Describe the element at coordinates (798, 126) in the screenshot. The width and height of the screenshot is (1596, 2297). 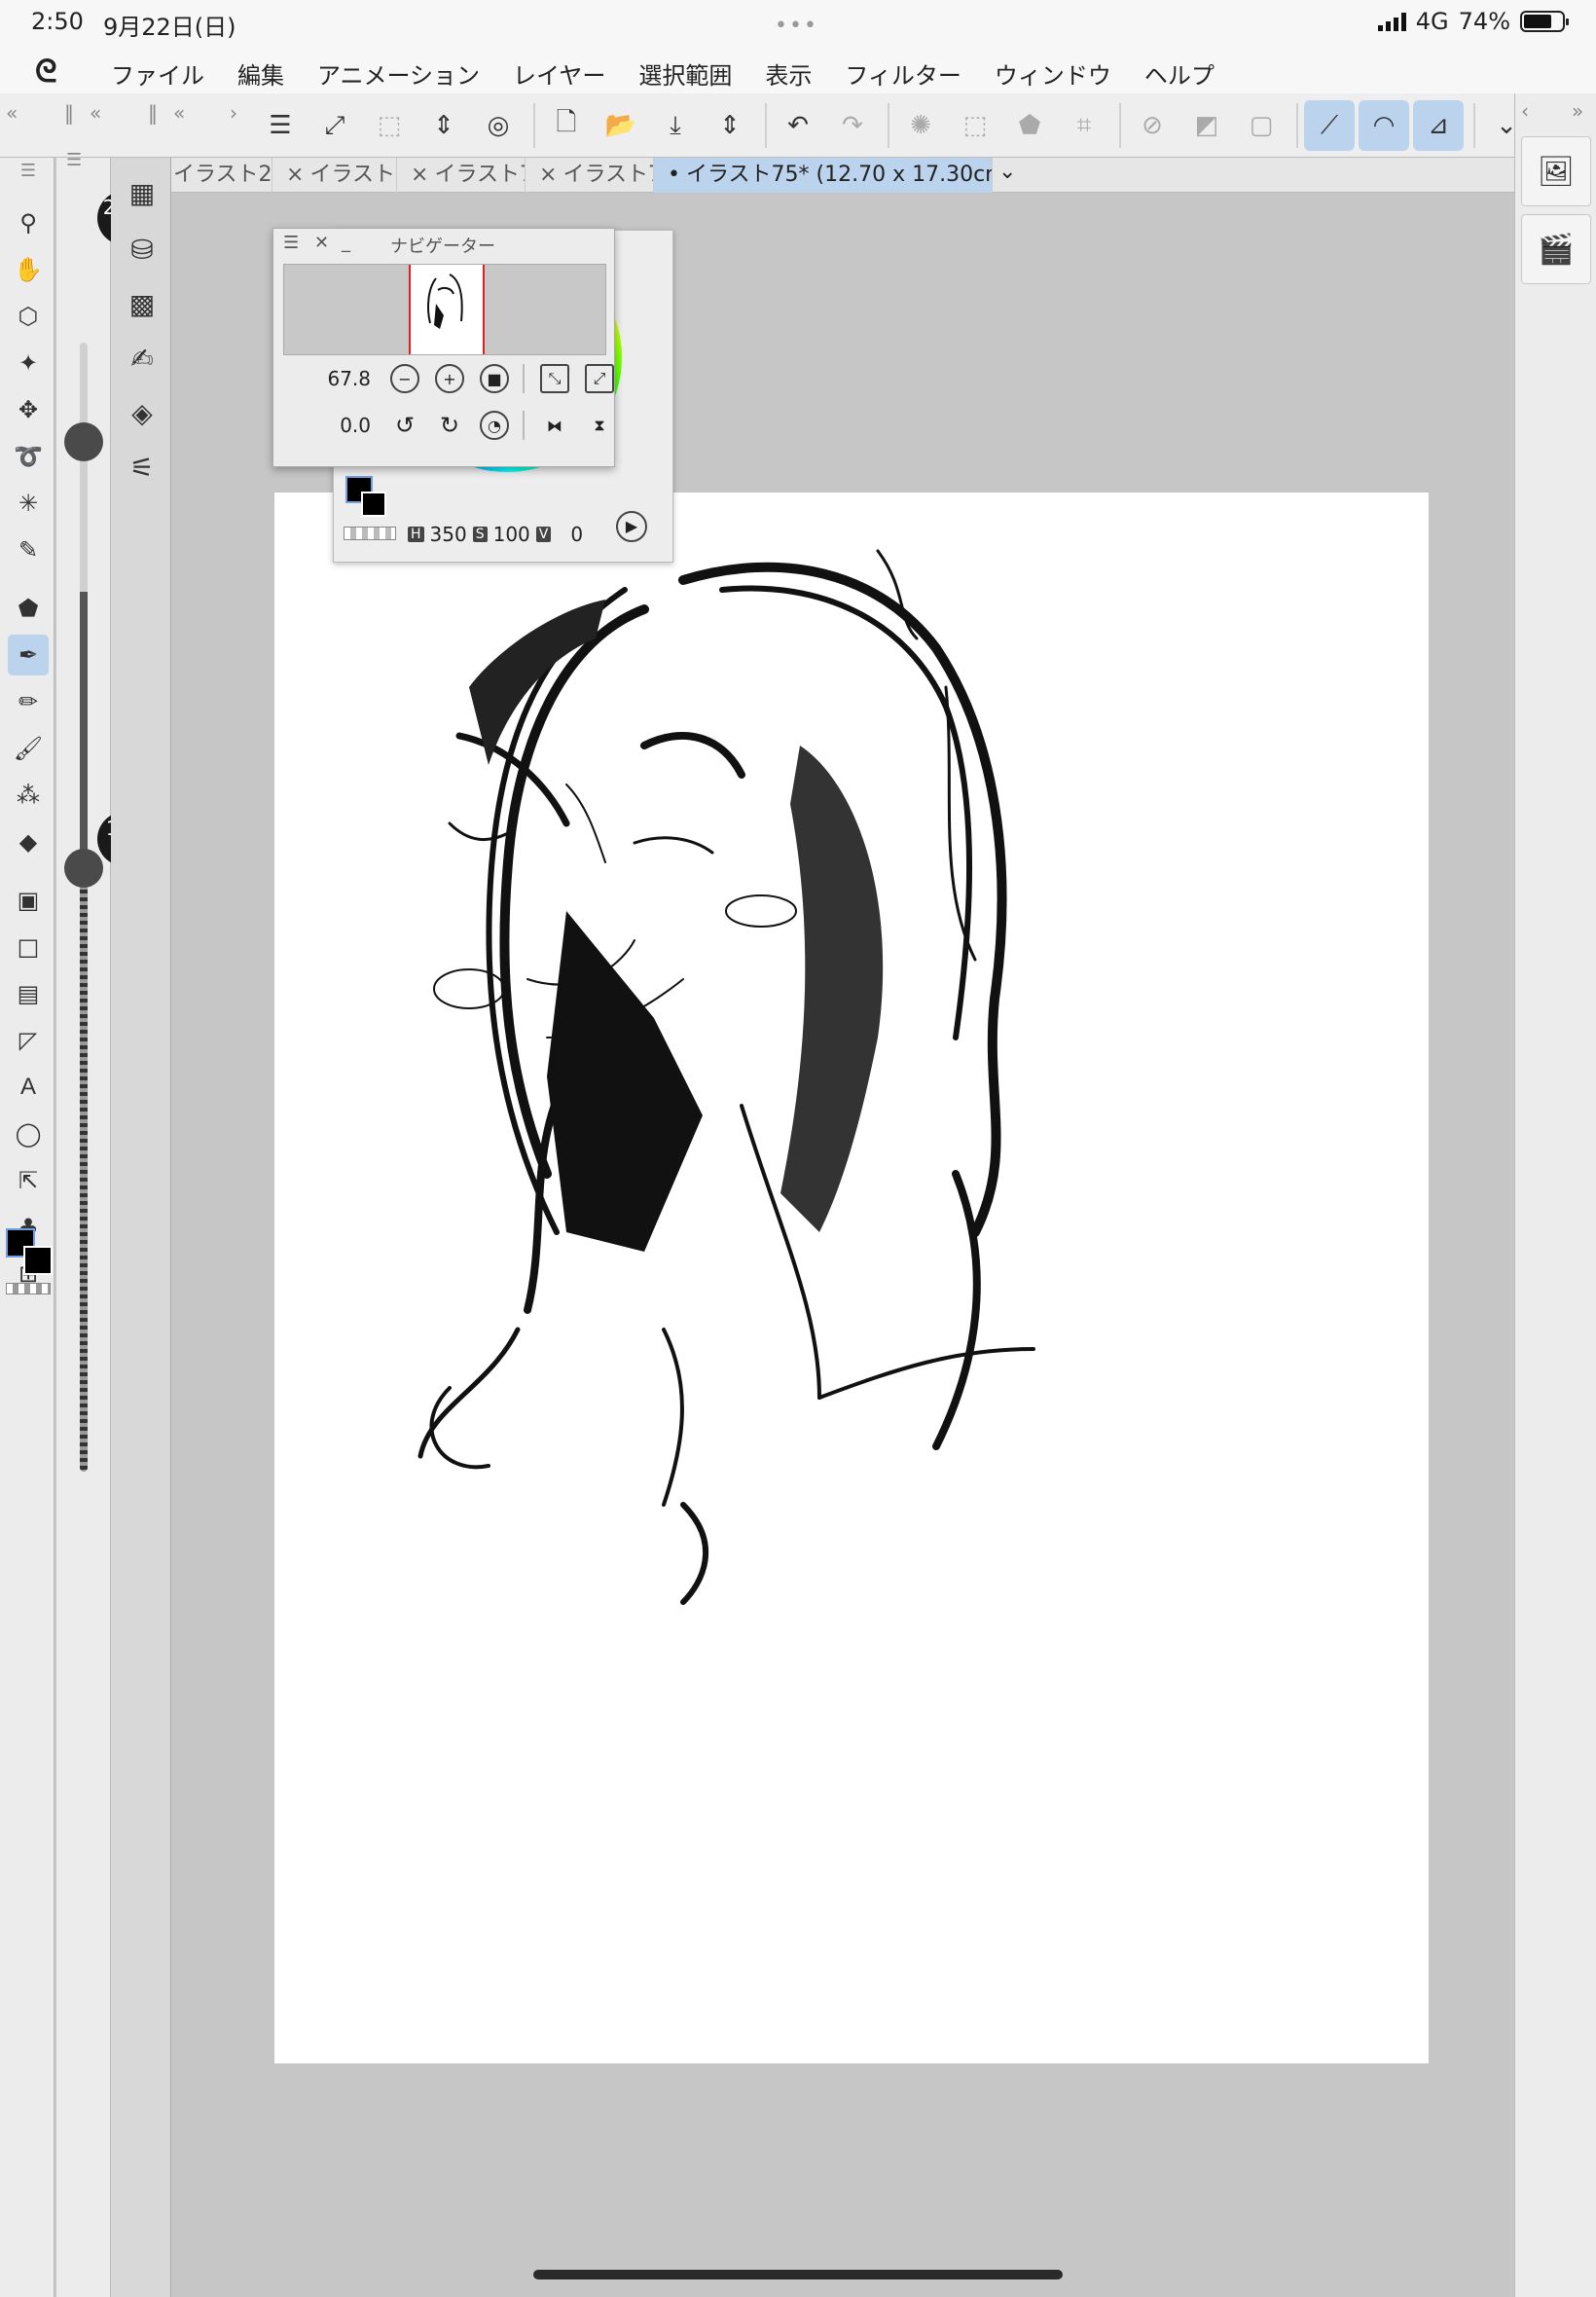
I see `undo-icon: ↶` at that location.